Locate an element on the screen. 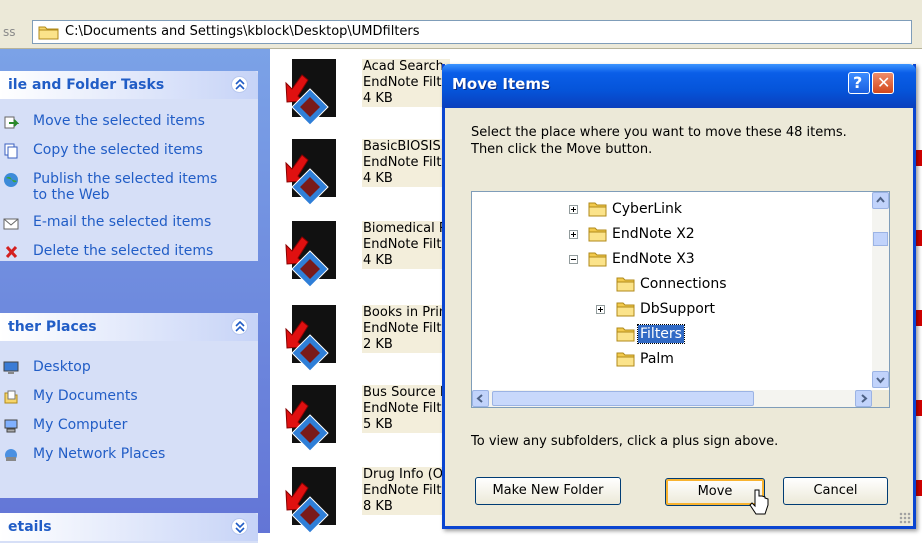  file-label: Bus Source P EndNote Filte 5 KB is located at coordinates (406, 409).